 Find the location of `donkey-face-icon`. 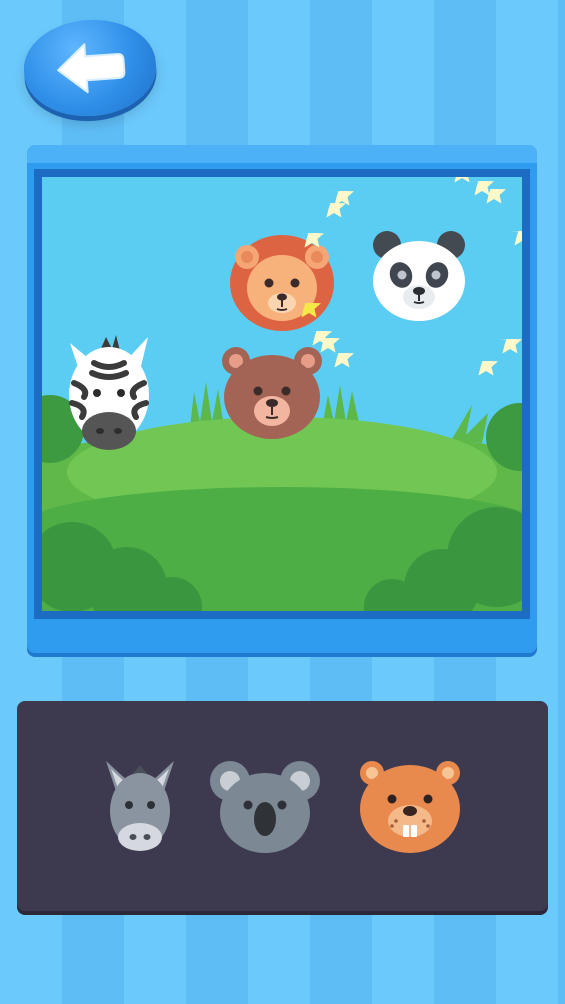

donkey-face-icon is located at coordinates (140, 806).